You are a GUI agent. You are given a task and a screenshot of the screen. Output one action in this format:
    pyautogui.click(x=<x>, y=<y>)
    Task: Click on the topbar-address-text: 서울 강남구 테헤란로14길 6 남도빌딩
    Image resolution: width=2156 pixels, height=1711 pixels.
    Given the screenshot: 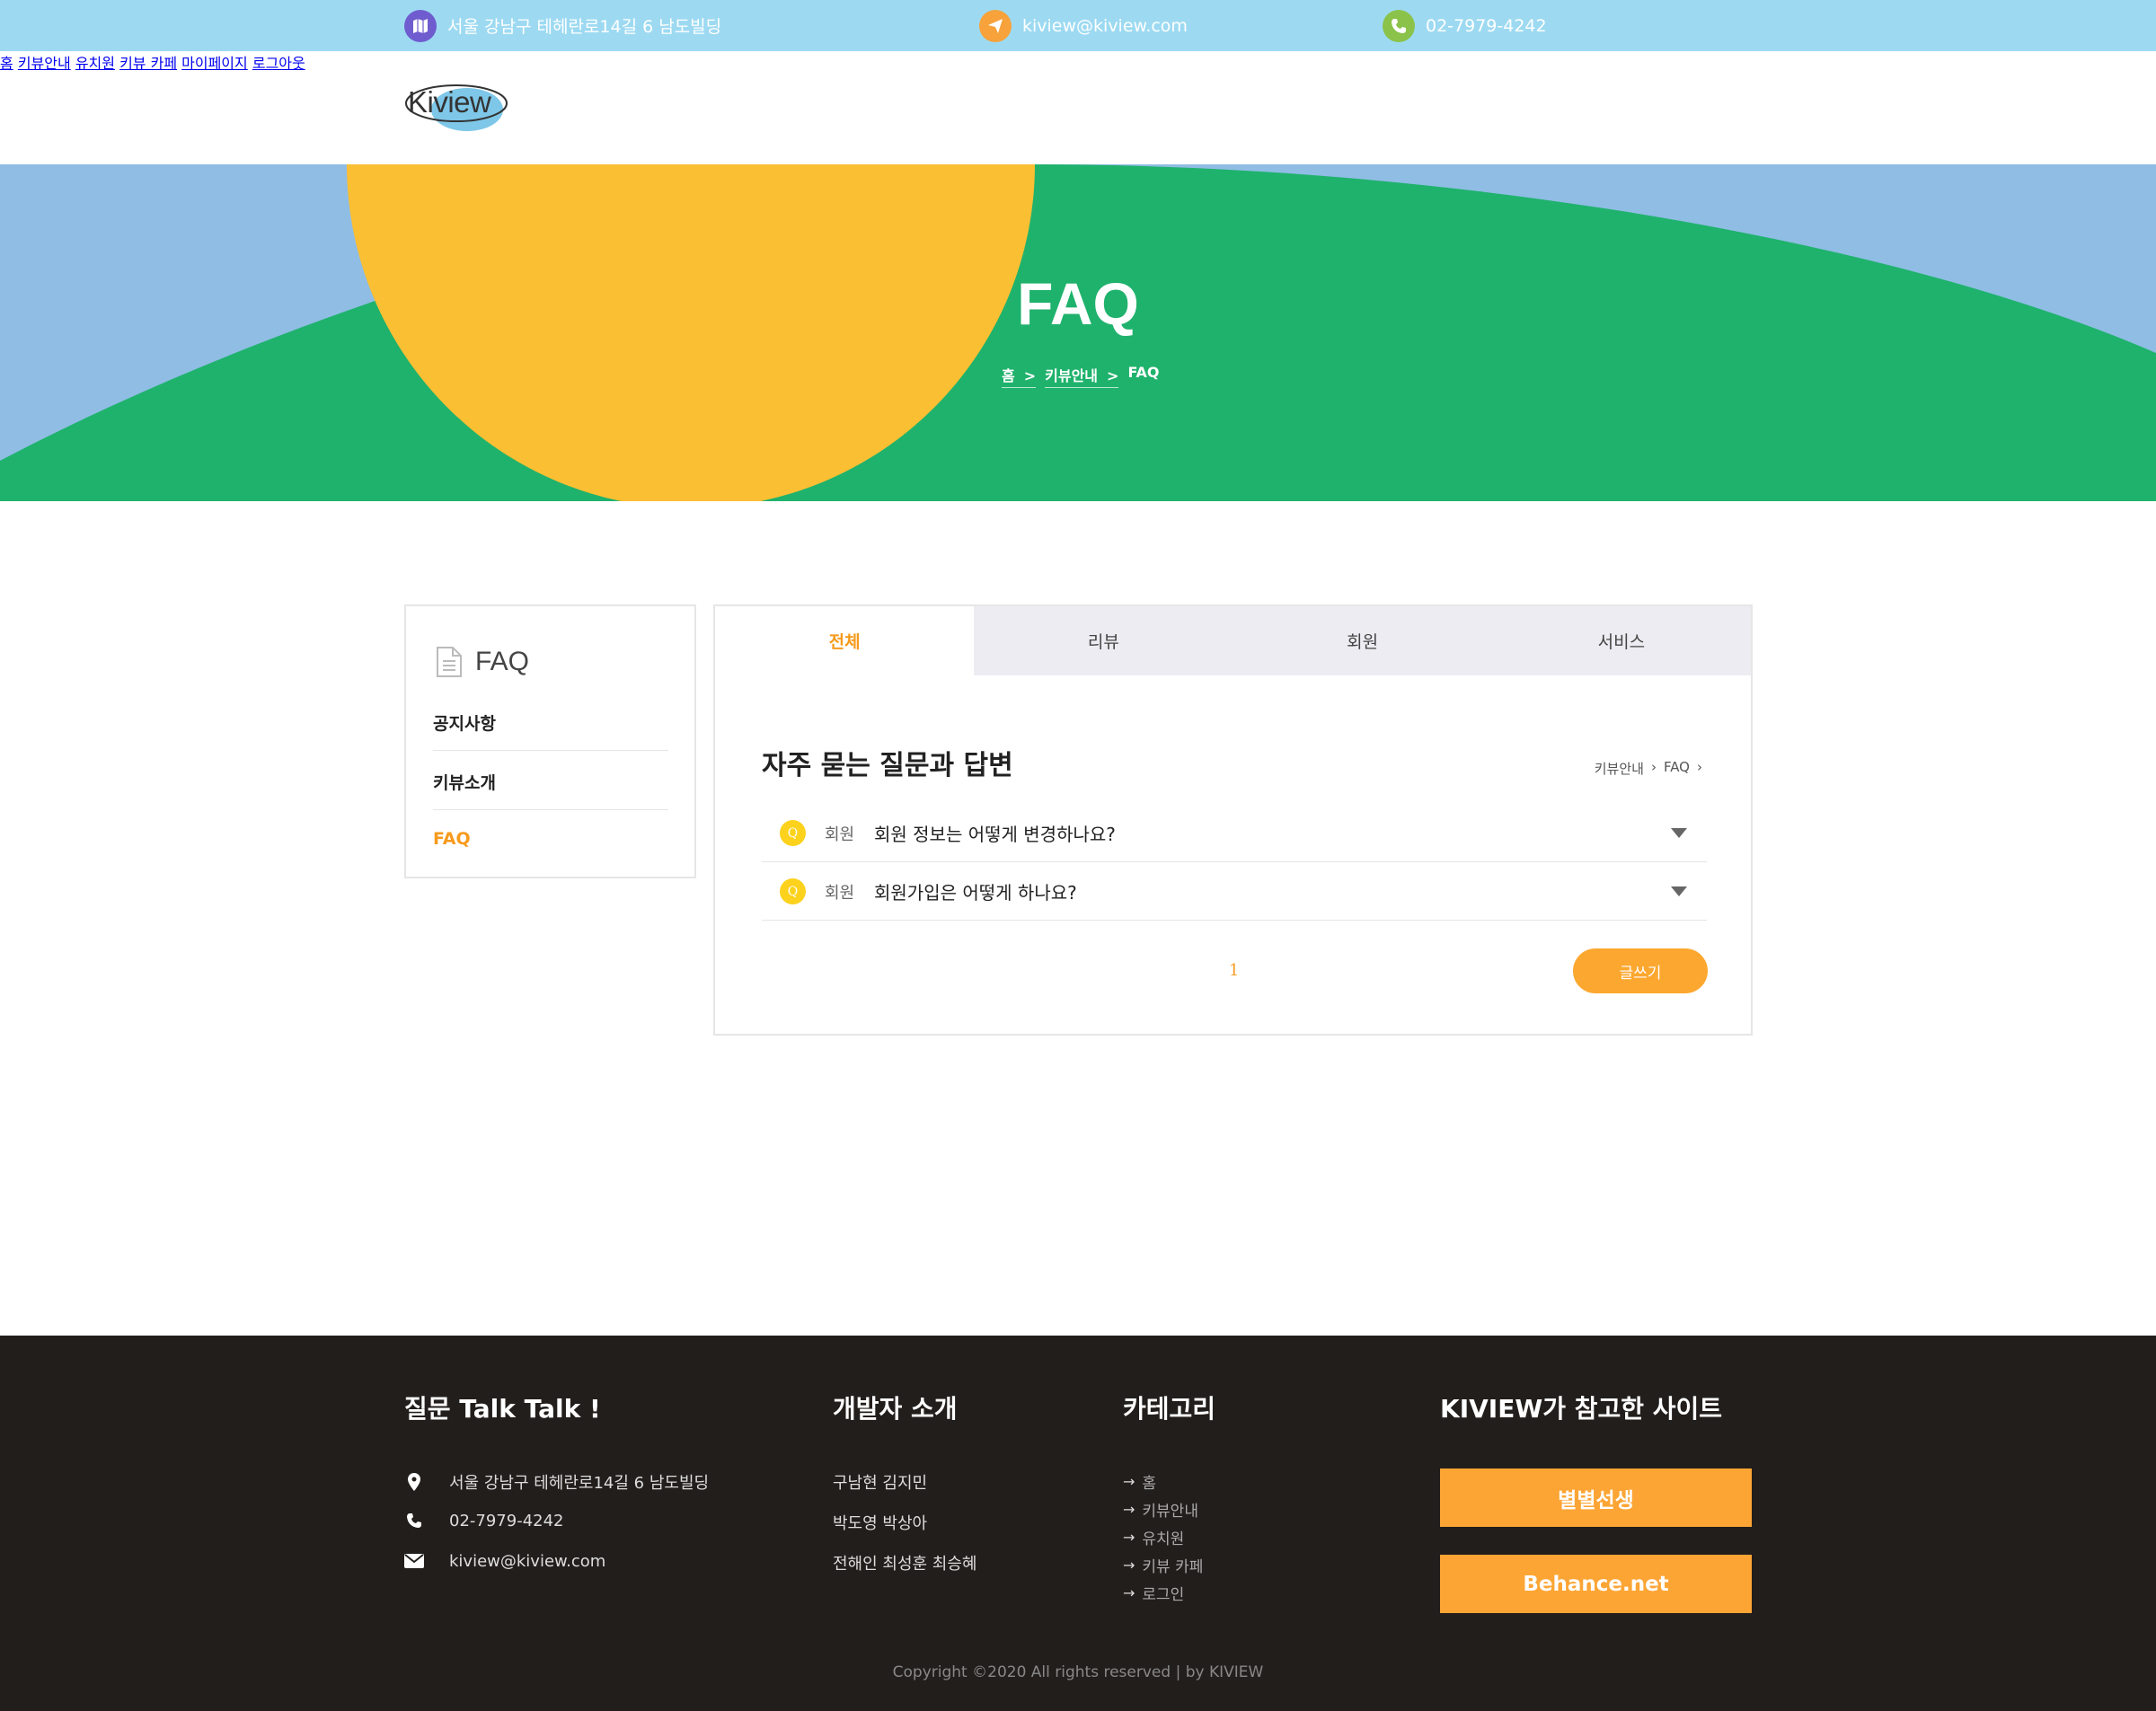 What is the action you would take?
    pyautogui.click(x=584, y=27)
    